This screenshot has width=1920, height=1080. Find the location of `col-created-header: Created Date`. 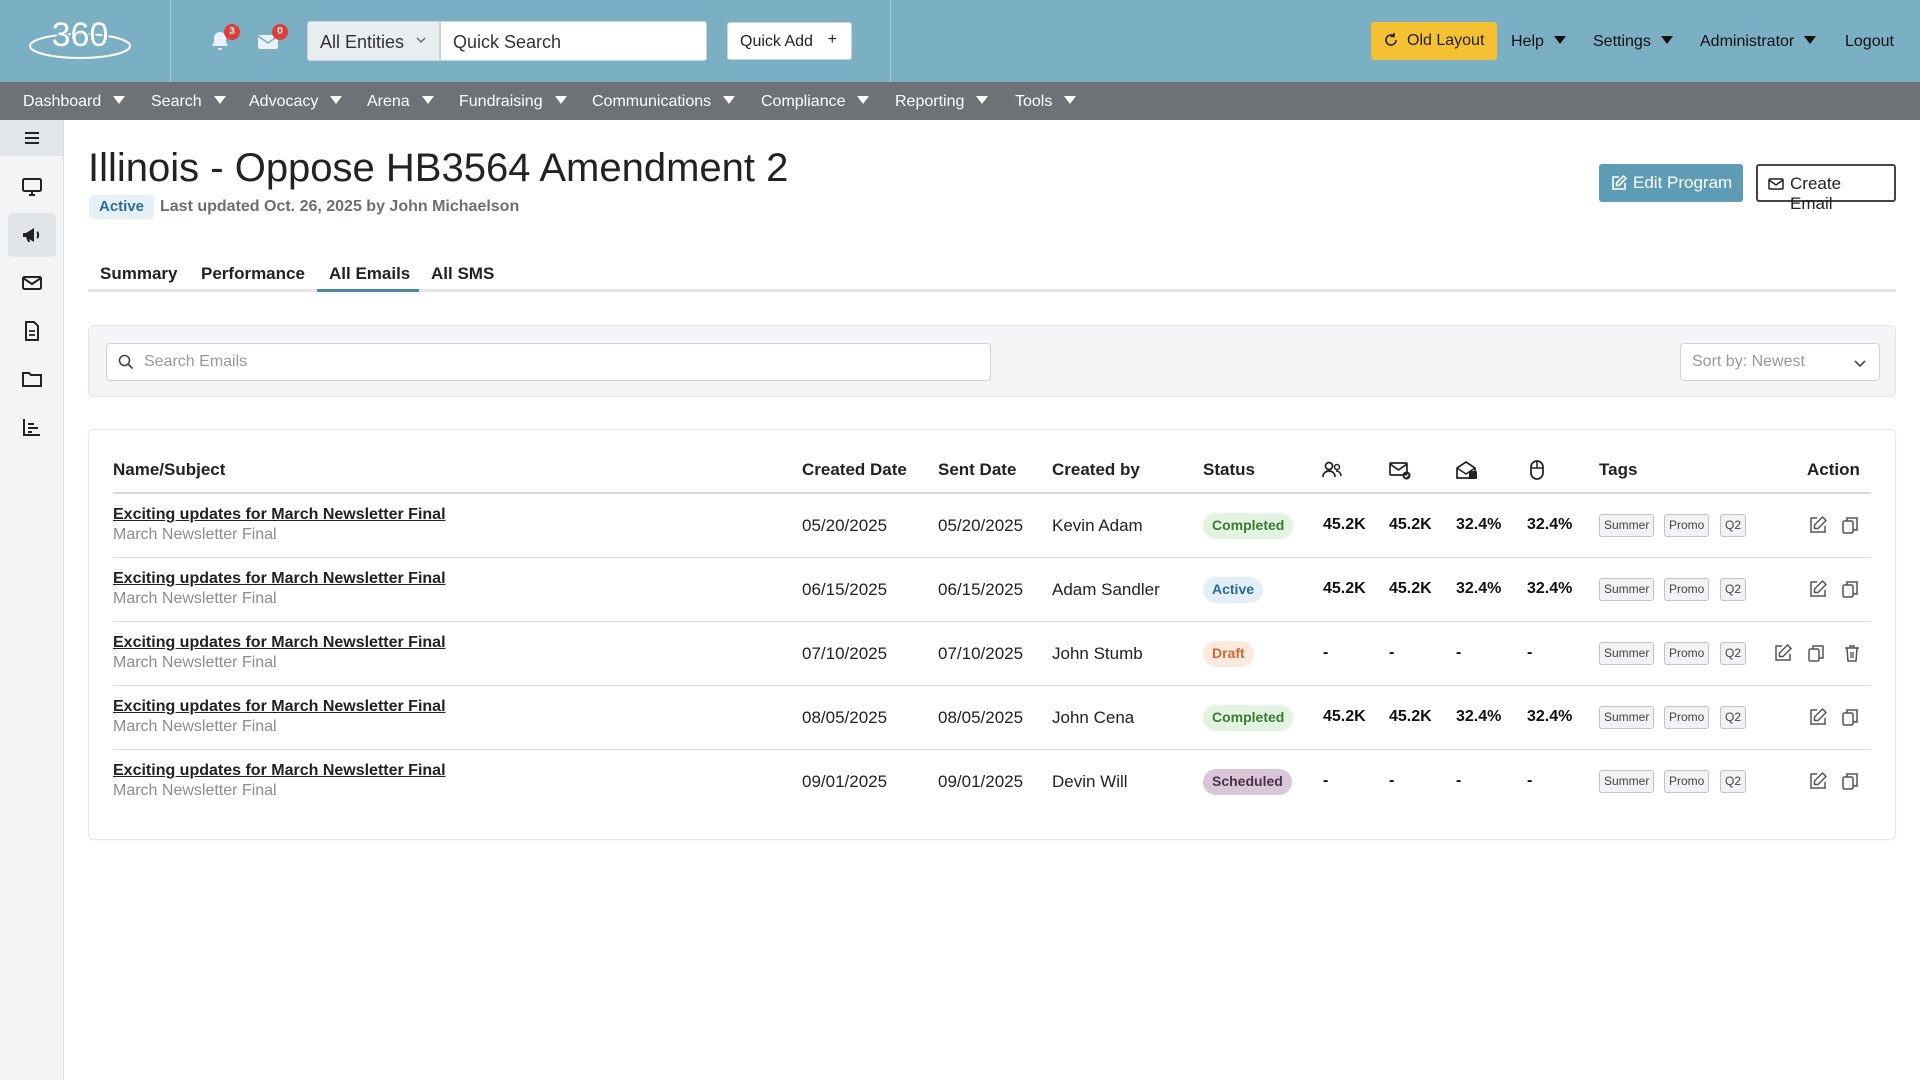

col-created-header: Created Date is located at coordinates (854, 470).